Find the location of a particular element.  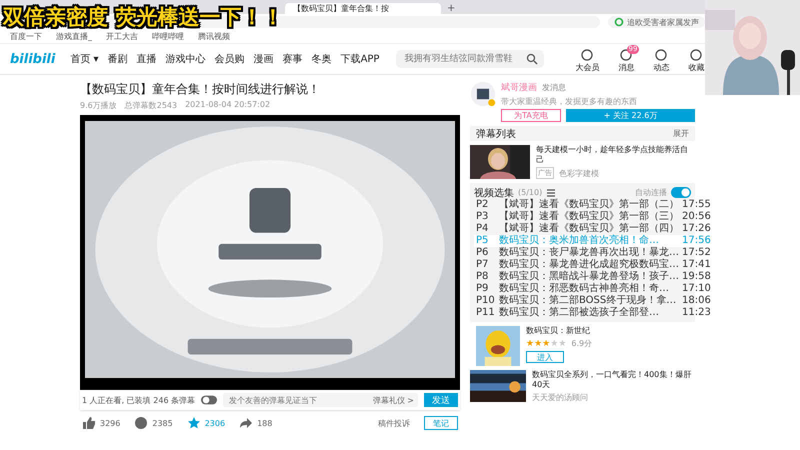

nav-link: 游戏中心 is located at coordinates (186, 59).